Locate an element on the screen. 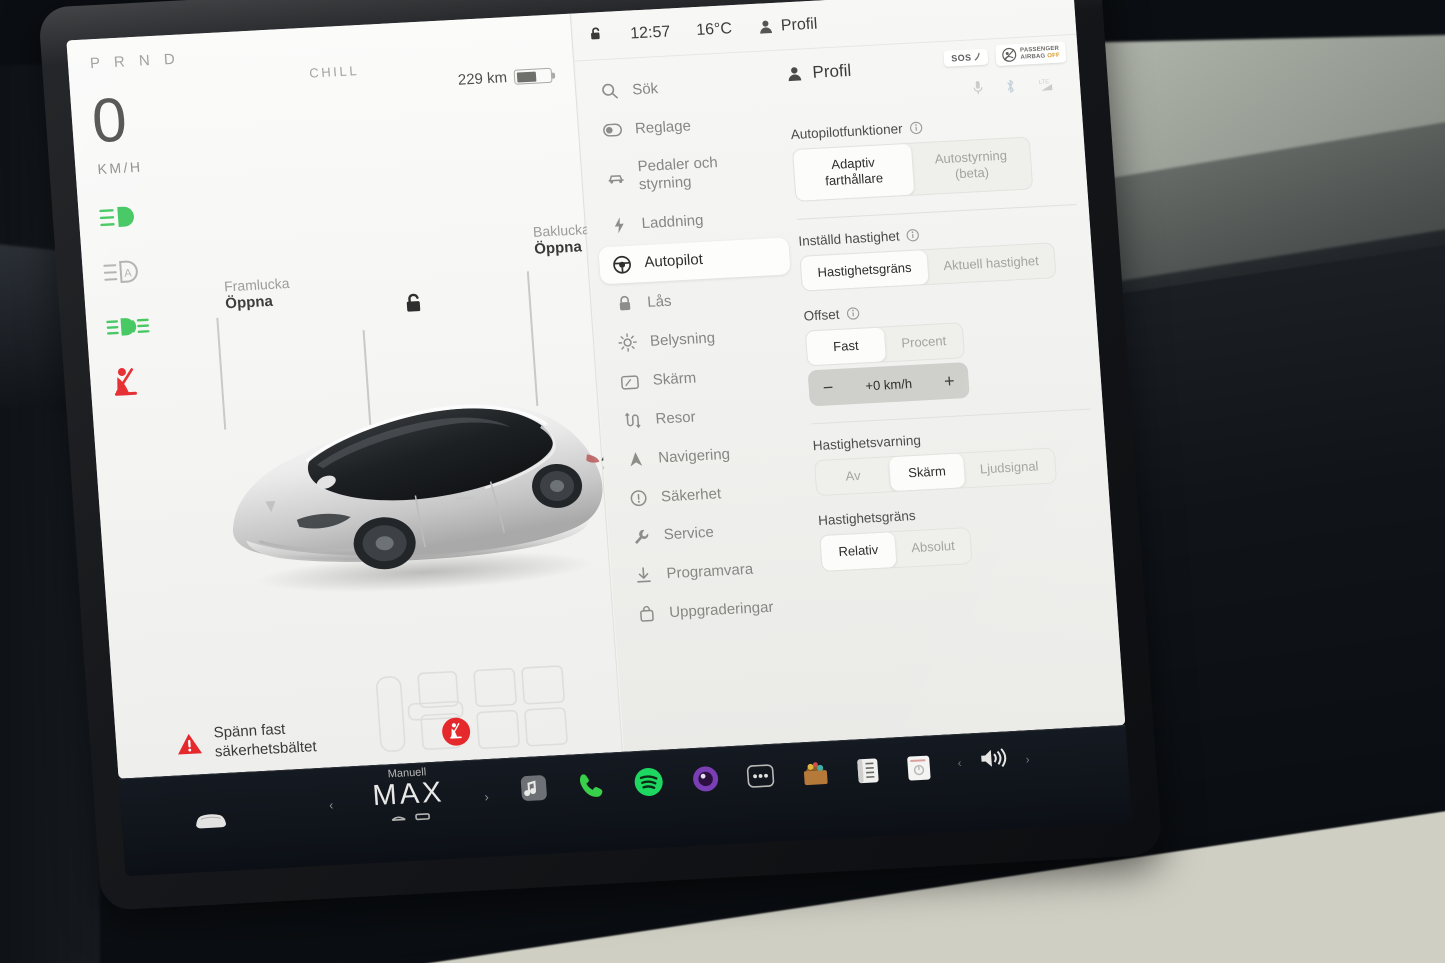 This screenshot has width=1445, height=963. sidebar-item-belysning: Belysning is located at coordinates (700, 339).